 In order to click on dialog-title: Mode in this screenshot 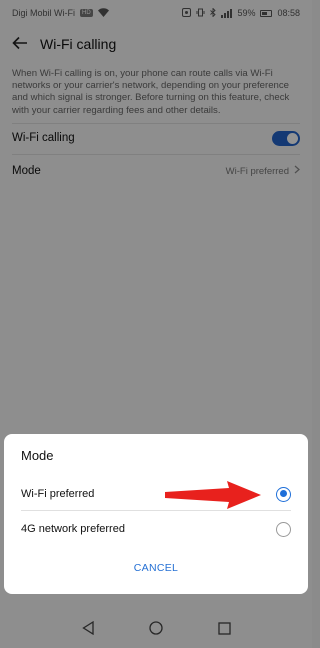, I will do `click(37, 455)`.